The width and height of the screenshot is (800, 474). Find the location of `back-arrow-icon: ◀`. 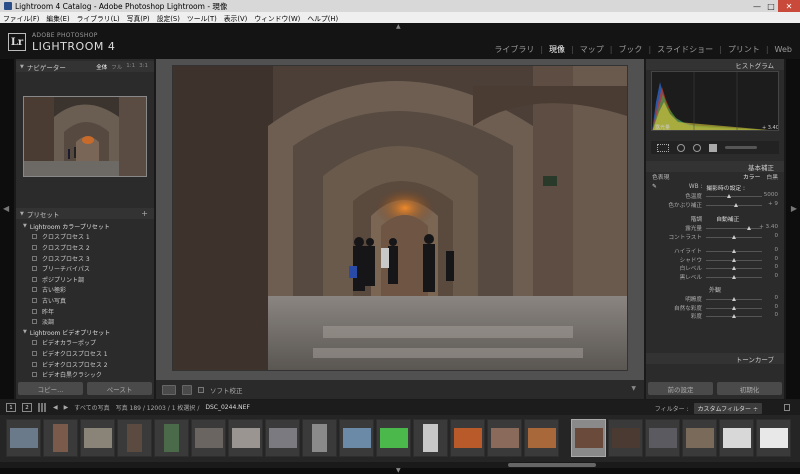

back-arrow-icon: ◀ is located at coordinates (55, 407).